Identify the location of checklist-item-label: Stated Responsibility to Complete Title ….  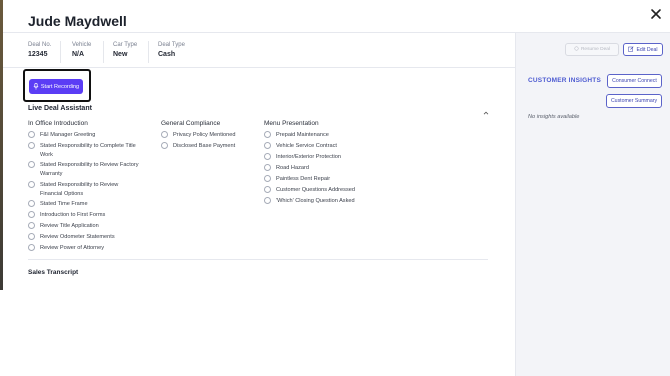
(88, 150).